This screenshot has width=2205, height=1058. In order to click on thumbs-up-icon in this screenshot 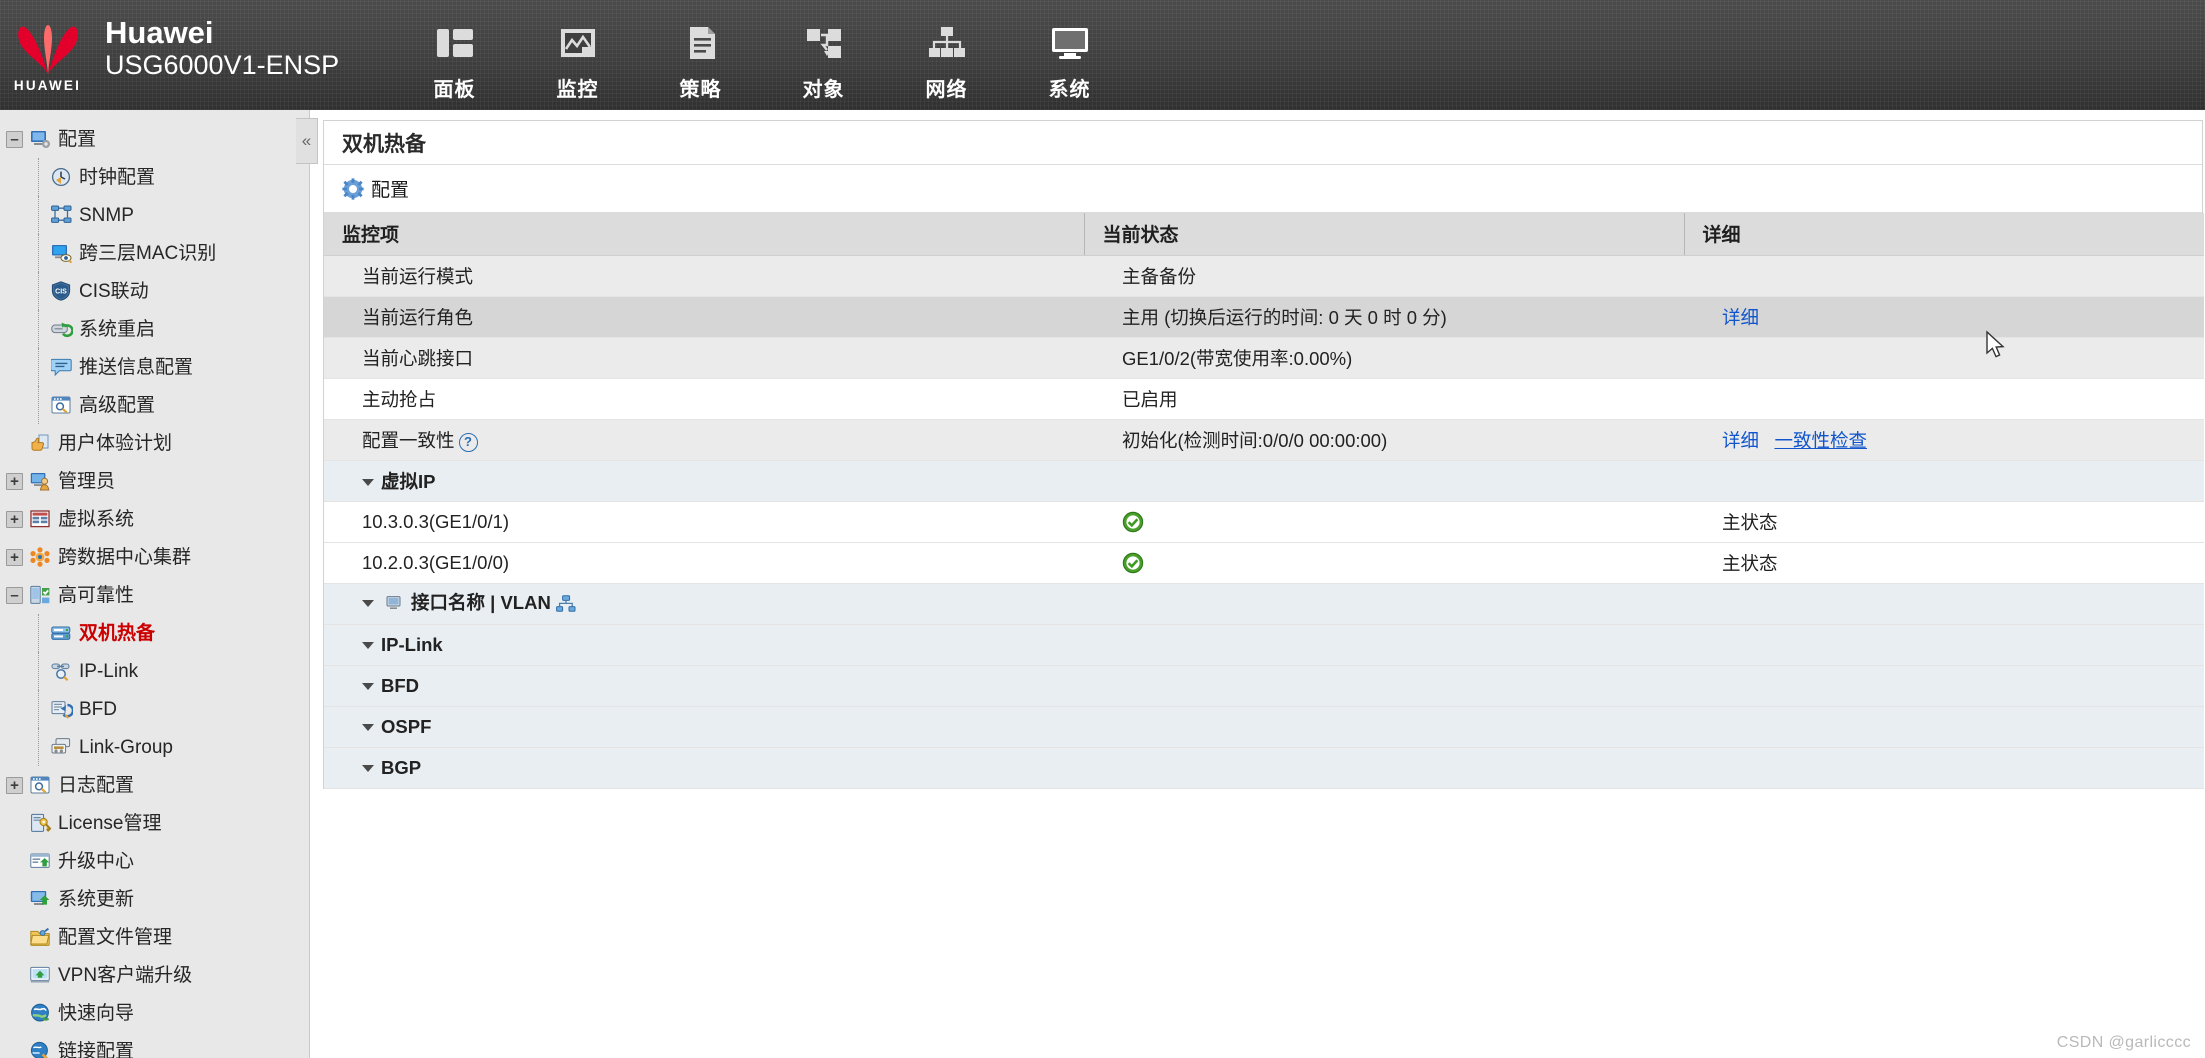, I will do `click(41, 443)`.